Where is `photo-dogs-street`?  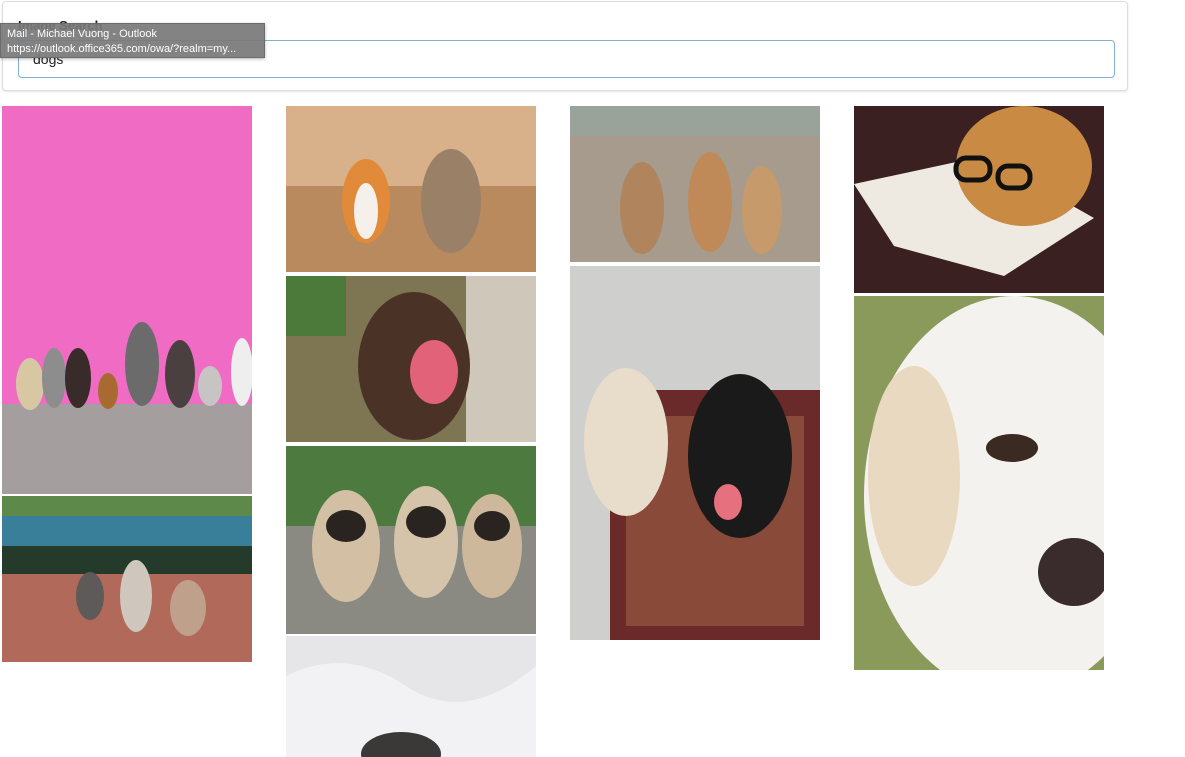 photo-dogs-street is located at coordinates (127, 579).